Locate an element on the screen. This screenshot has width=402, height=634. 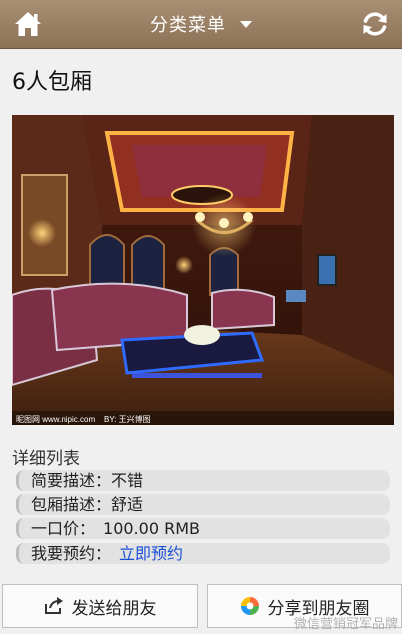
detail-label: 包厢描述： is located at coordinates (71, 504).